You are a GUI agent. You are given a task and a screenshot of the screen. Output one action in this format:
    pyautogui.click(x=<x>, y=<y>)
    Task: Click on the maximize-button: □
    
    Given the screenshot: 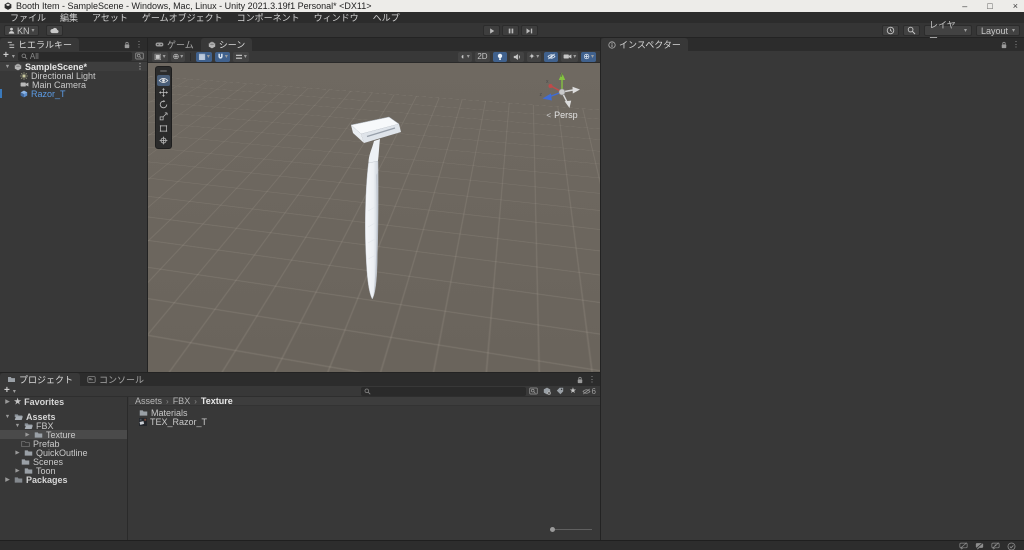 What is the action you would take?
    pyautogui.click(x=989, y=6)
    